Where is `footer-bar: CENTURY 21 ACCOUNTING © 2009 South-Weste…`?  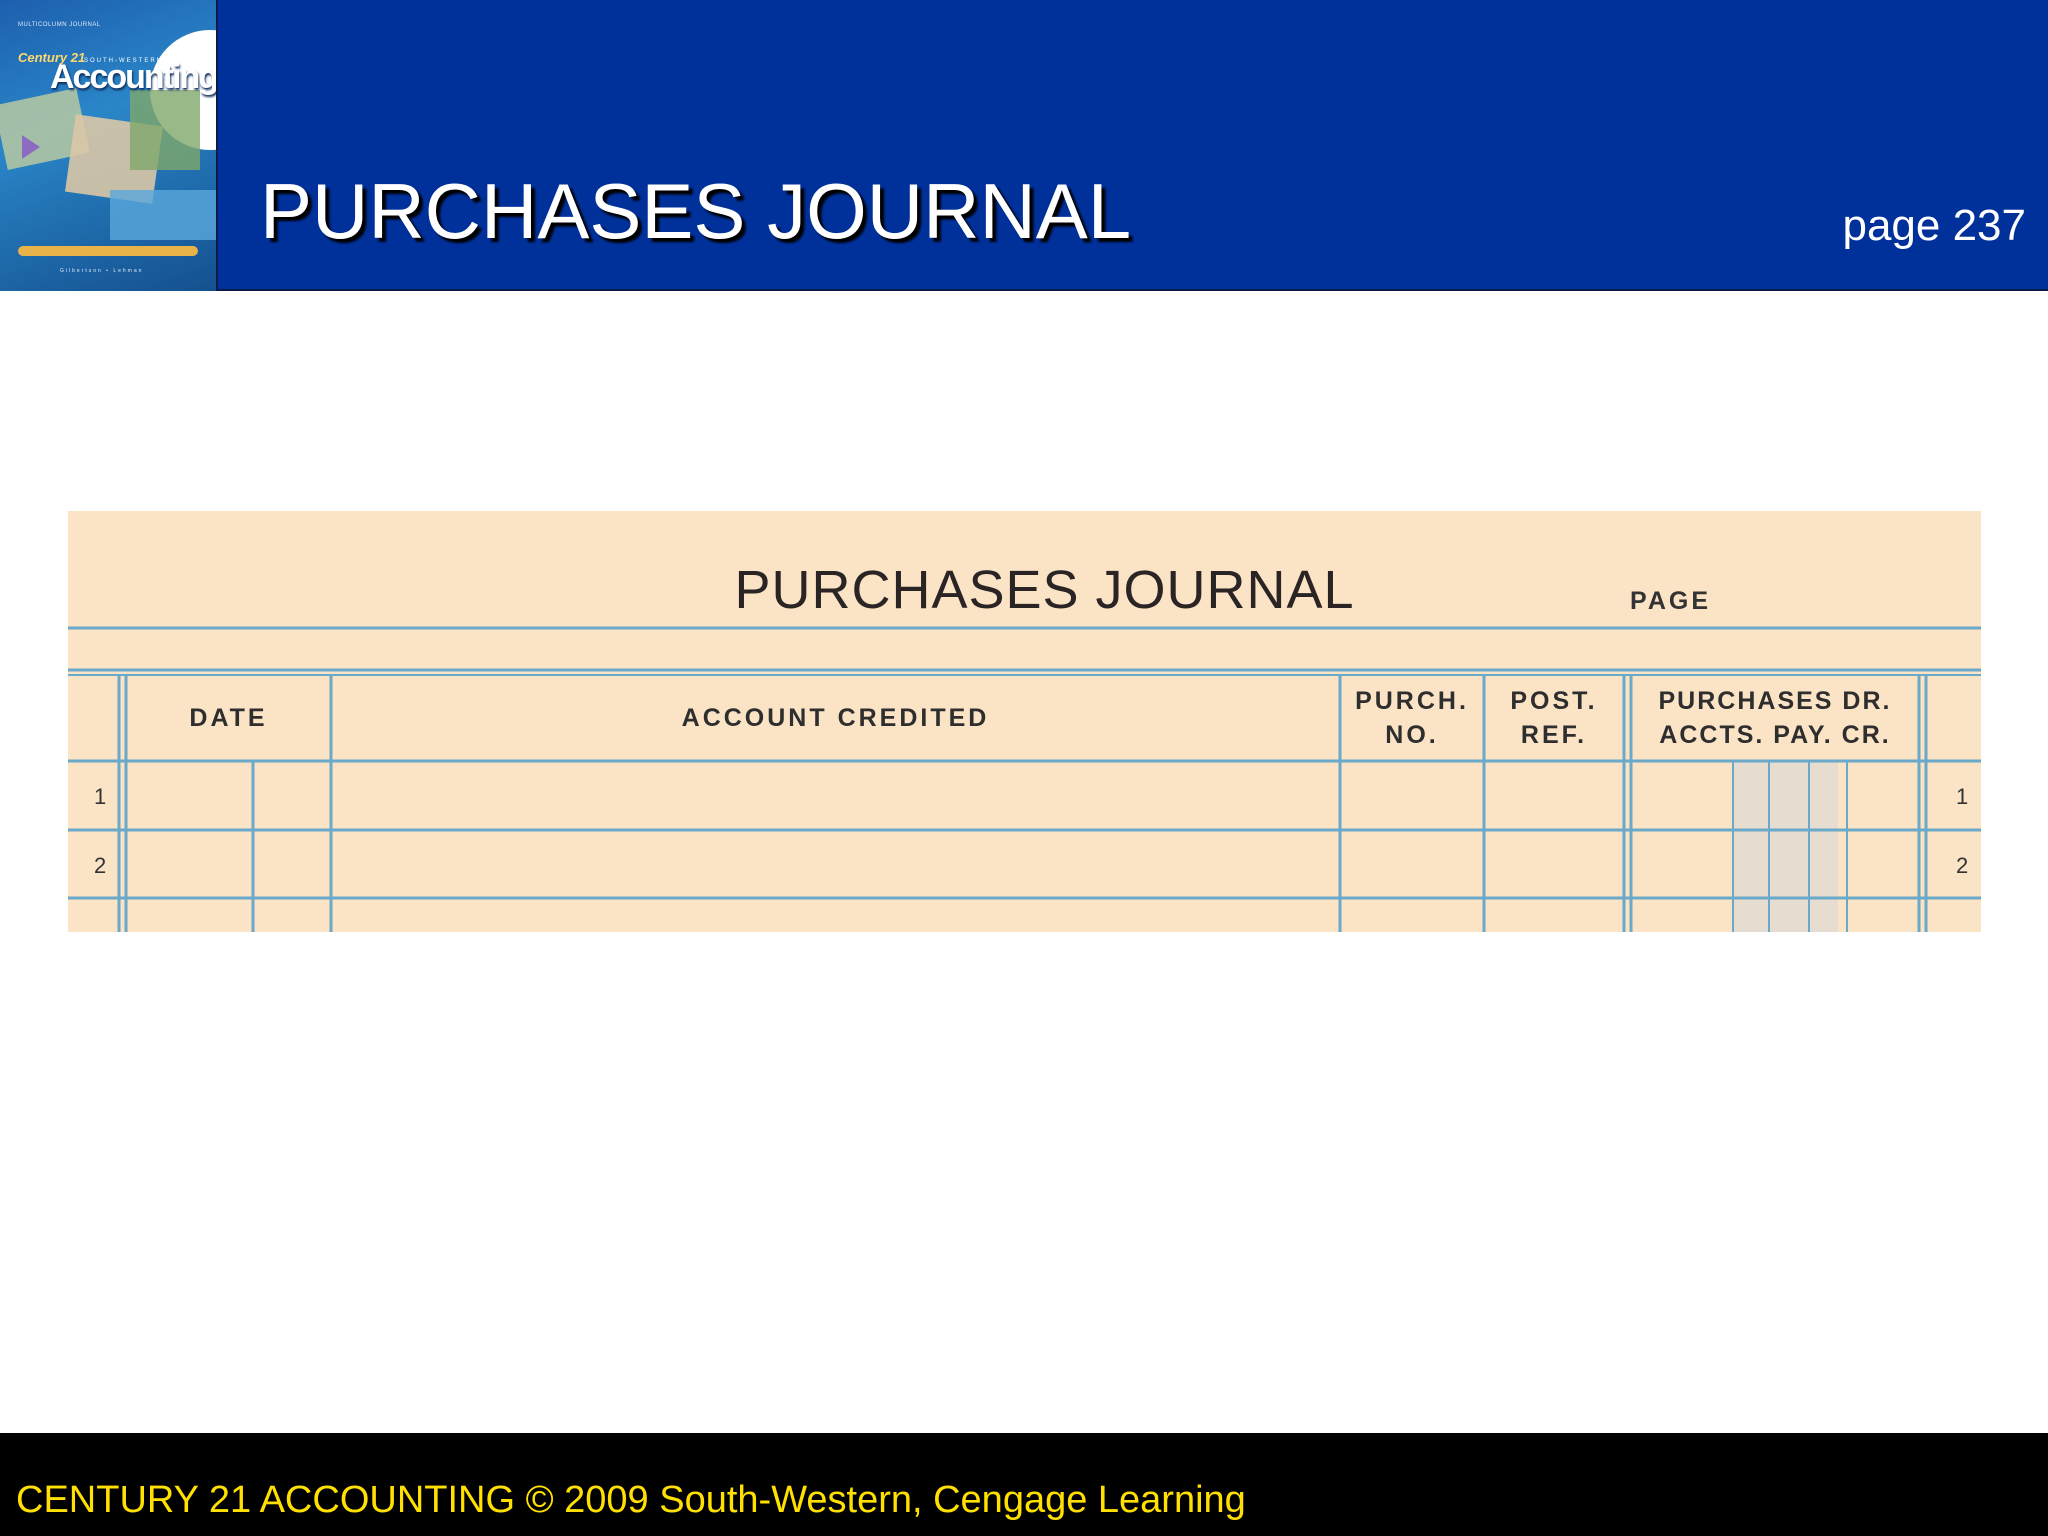 footer-bar: CENTURY 21 ACCOUNTING © 2009 South-Weste… is located at coordinates (1024, 1484).